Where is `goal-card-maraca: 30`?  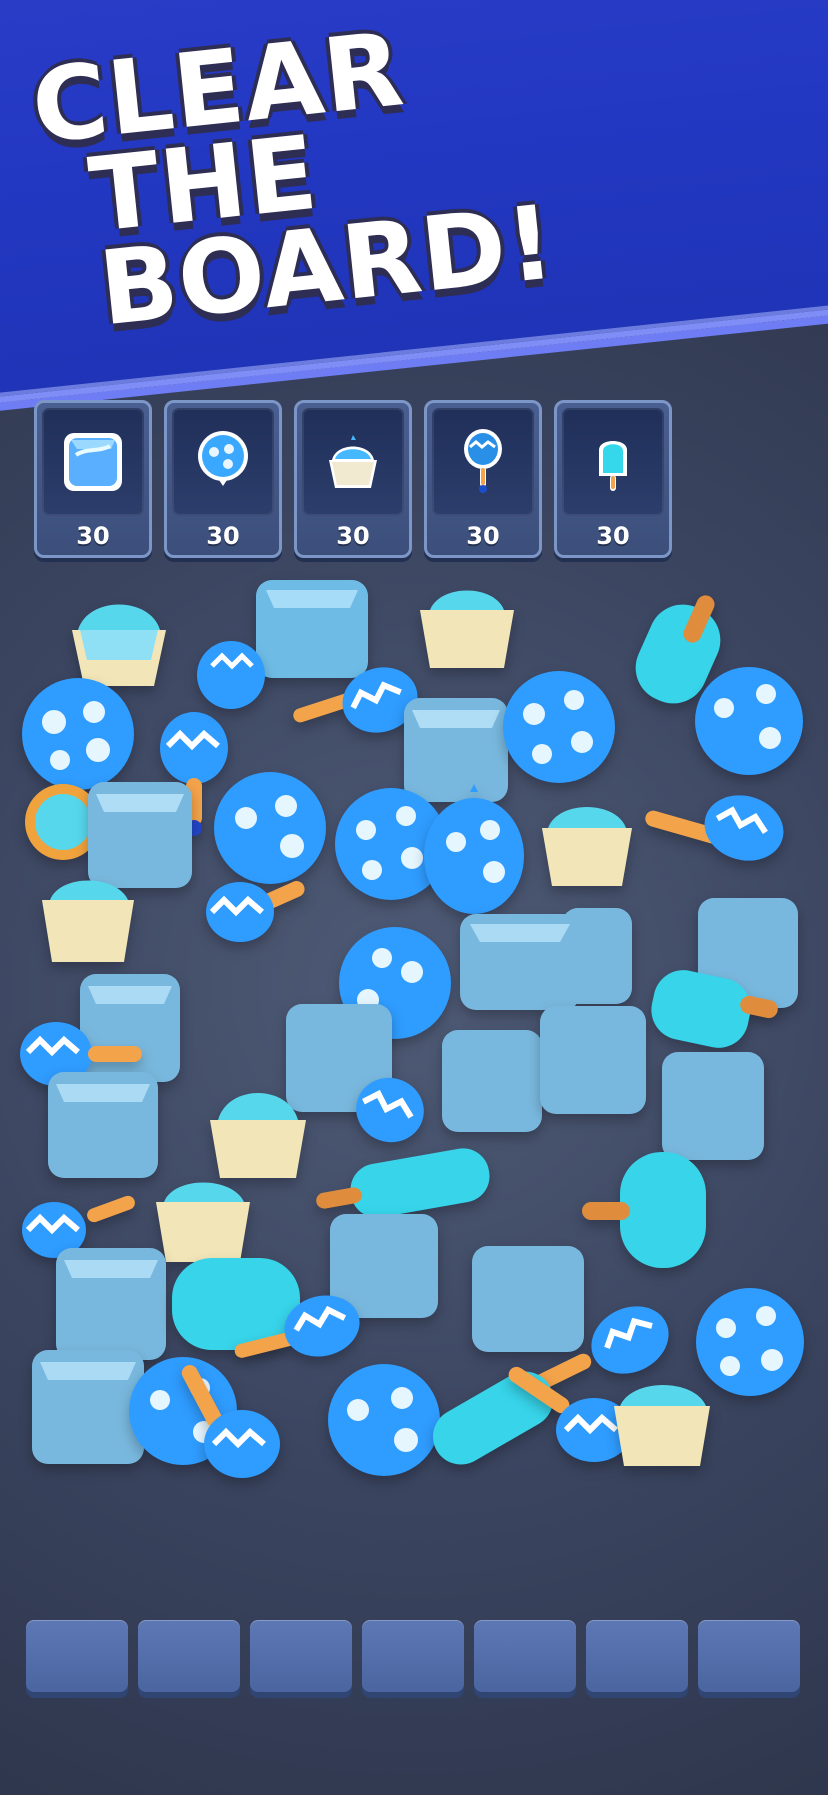
goal-card-maraca: 30 is located at coordinates (483, 479).